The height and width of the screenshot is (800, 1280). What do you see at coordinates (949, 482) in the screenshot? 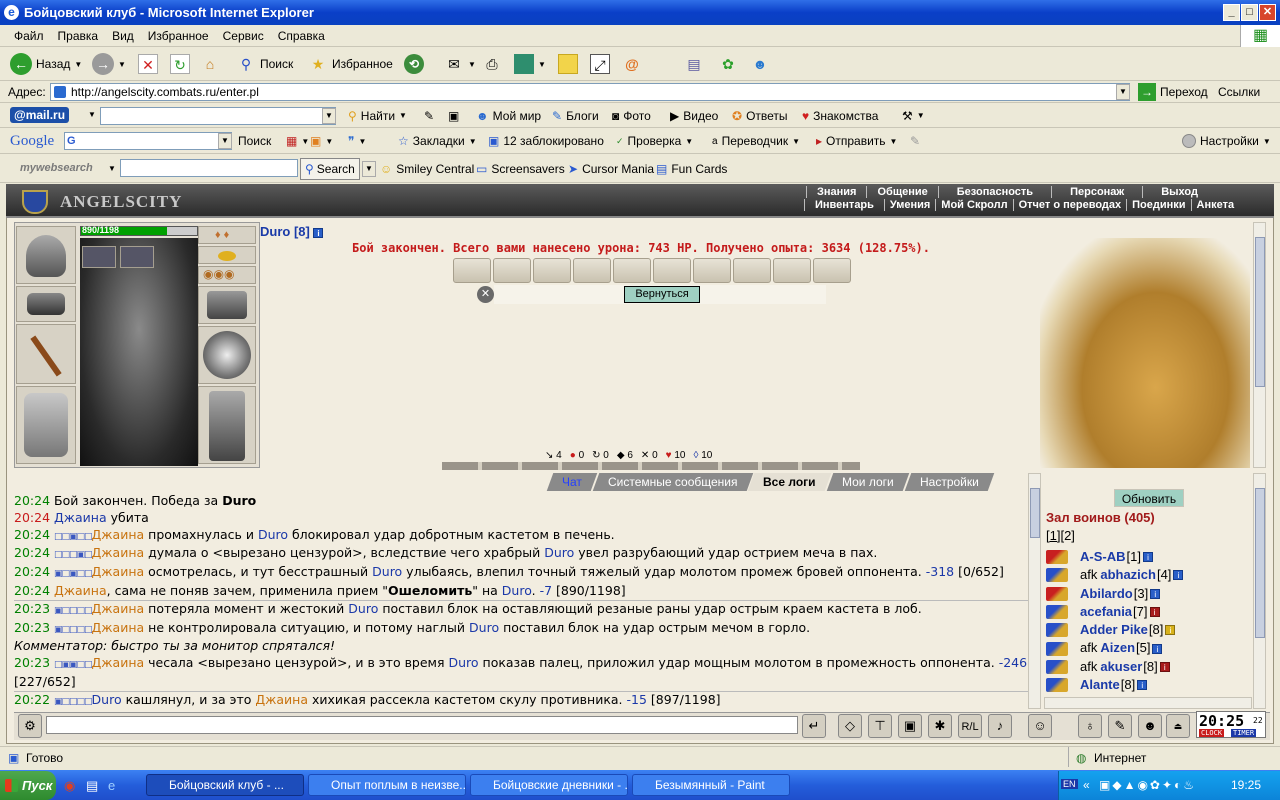
I see `tab-settings: Настройки` at bounding box center [949, 482].